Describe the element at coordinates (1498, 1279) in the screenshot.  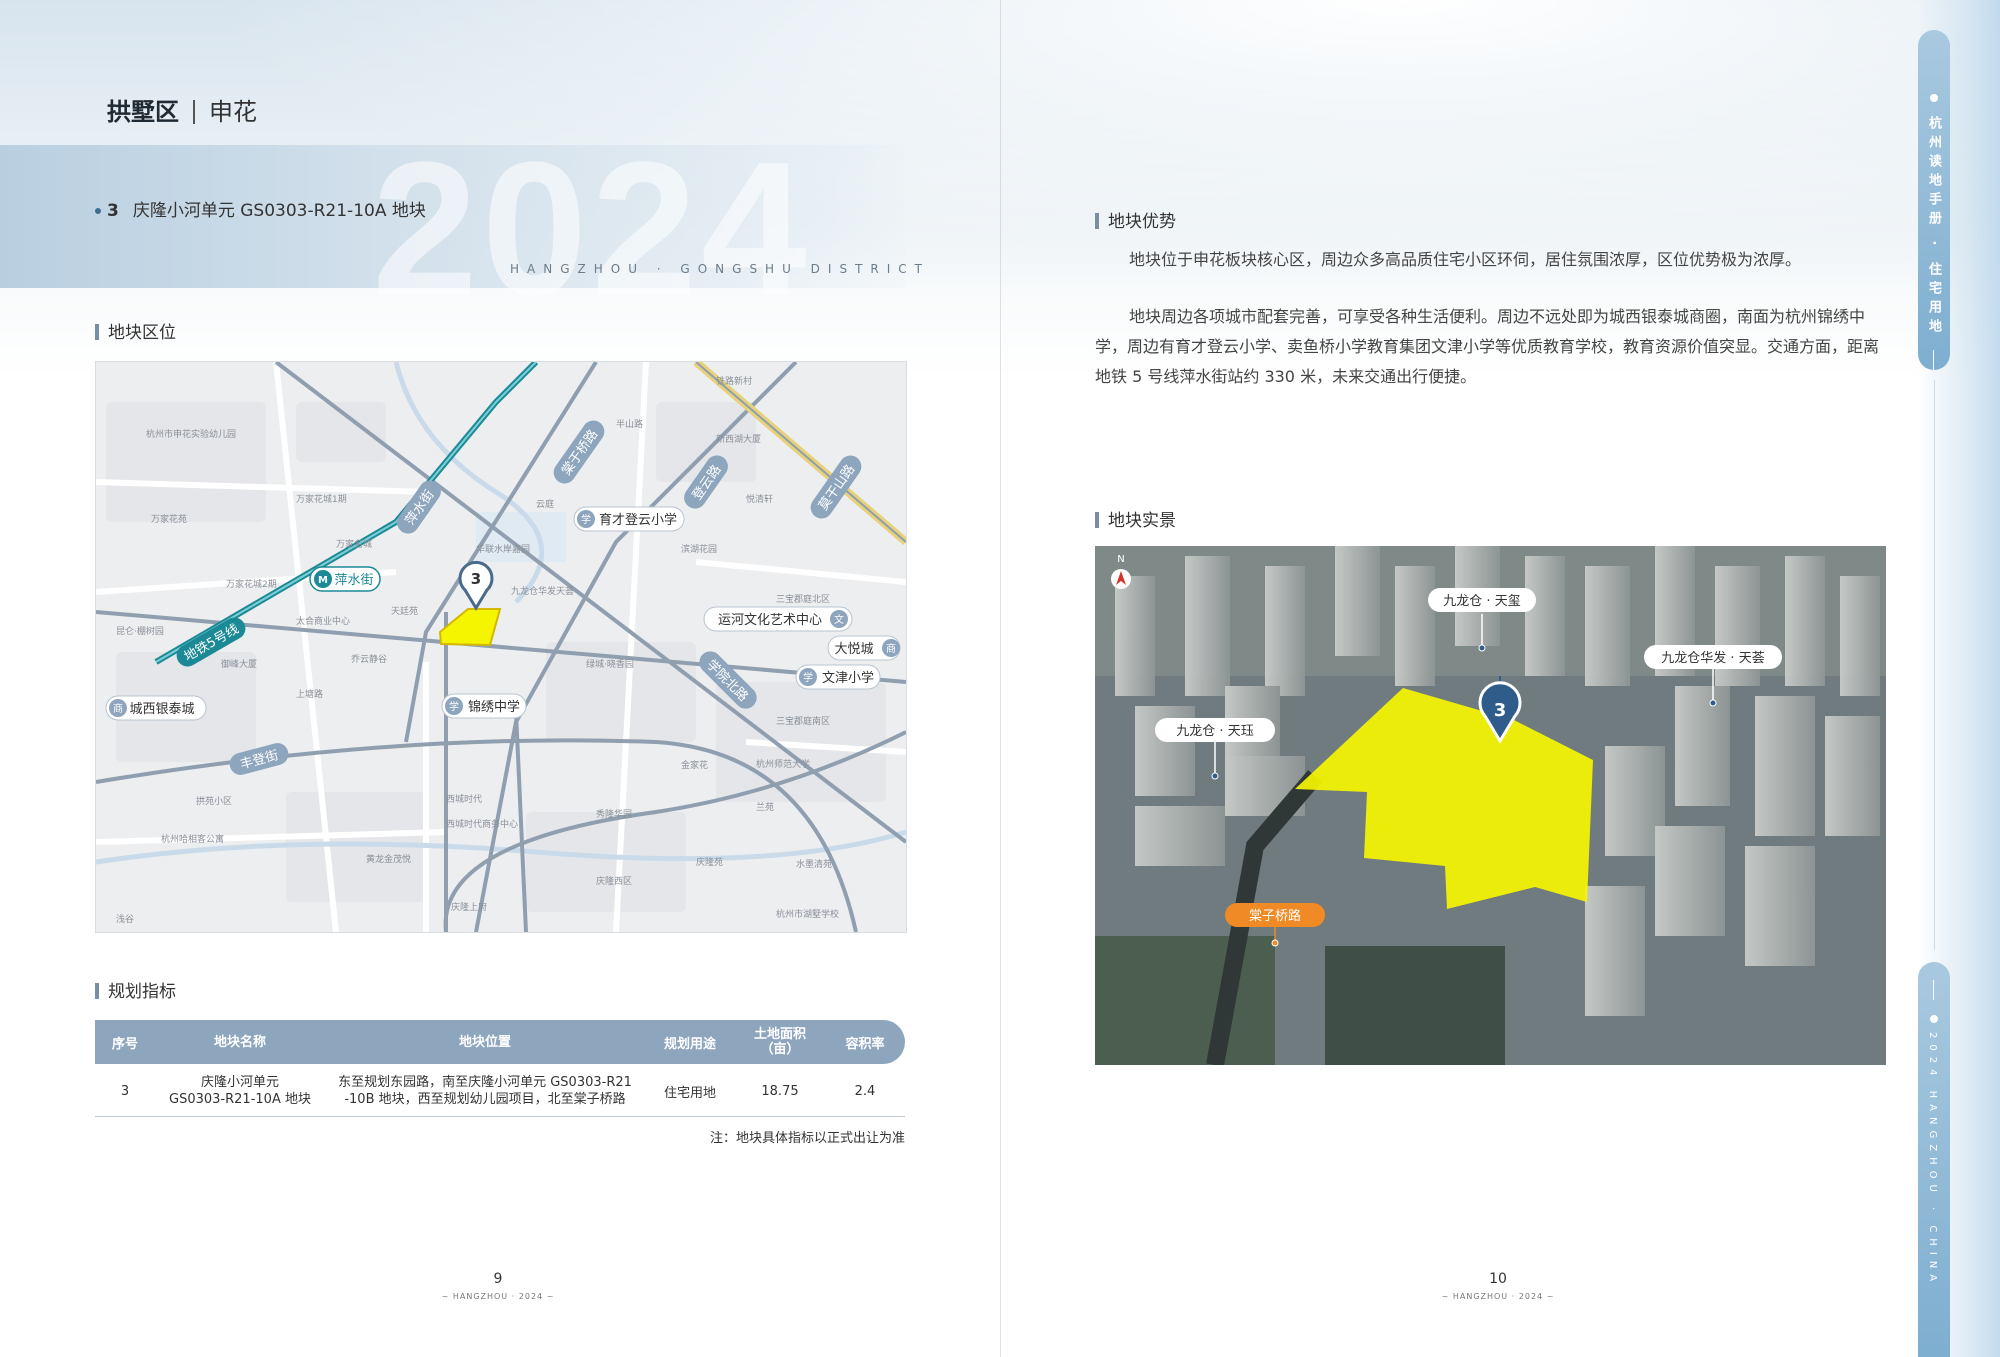
I see `page-number-right: 10` at that location.